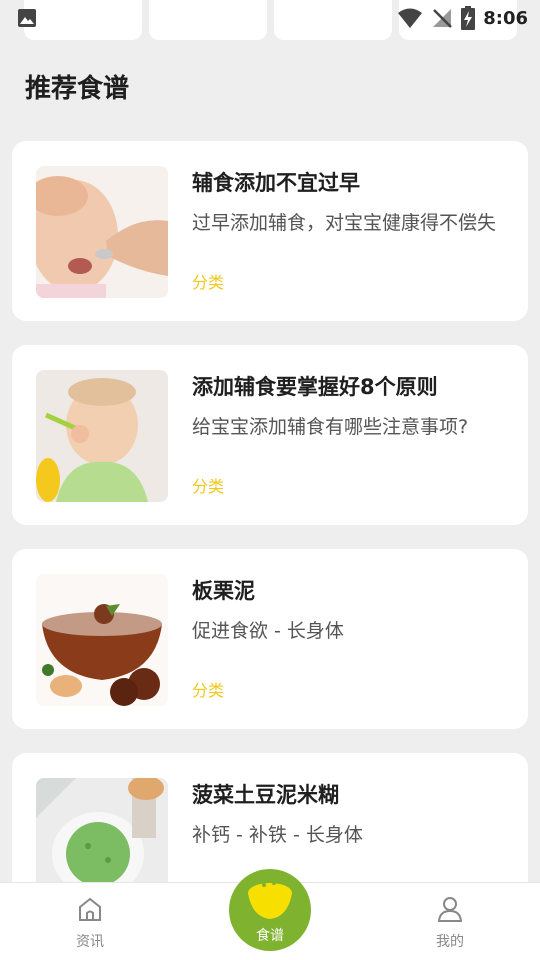  What do you see at coordinates (344, 223) in the screenshot?
I see `recipe-description: 过早添加辅食，对宝宝健康得不偿失` at bounding box center [344, 223].